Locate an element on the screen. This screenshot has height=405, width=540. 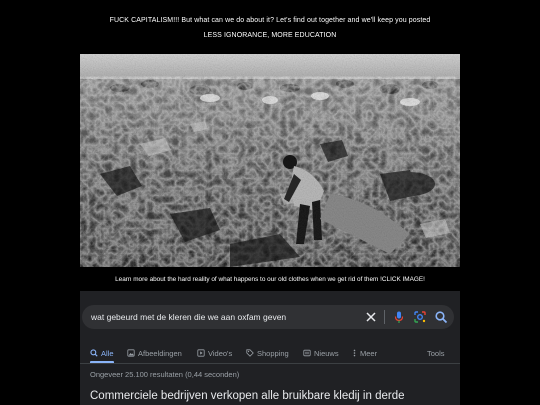
tab-videos: Video's is located at coordinates (214, 353).